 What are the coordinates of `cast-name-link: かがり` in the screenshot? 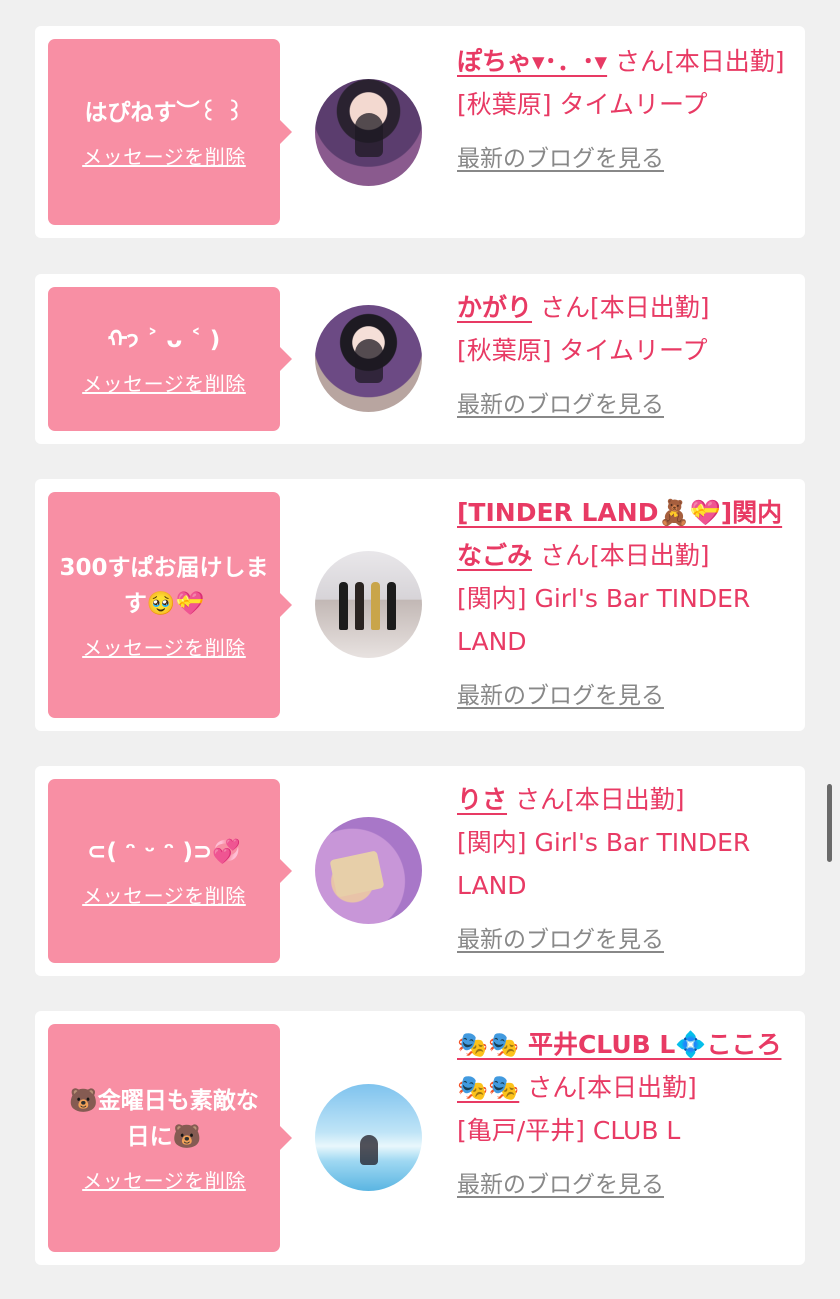 It's located at (494, 307).